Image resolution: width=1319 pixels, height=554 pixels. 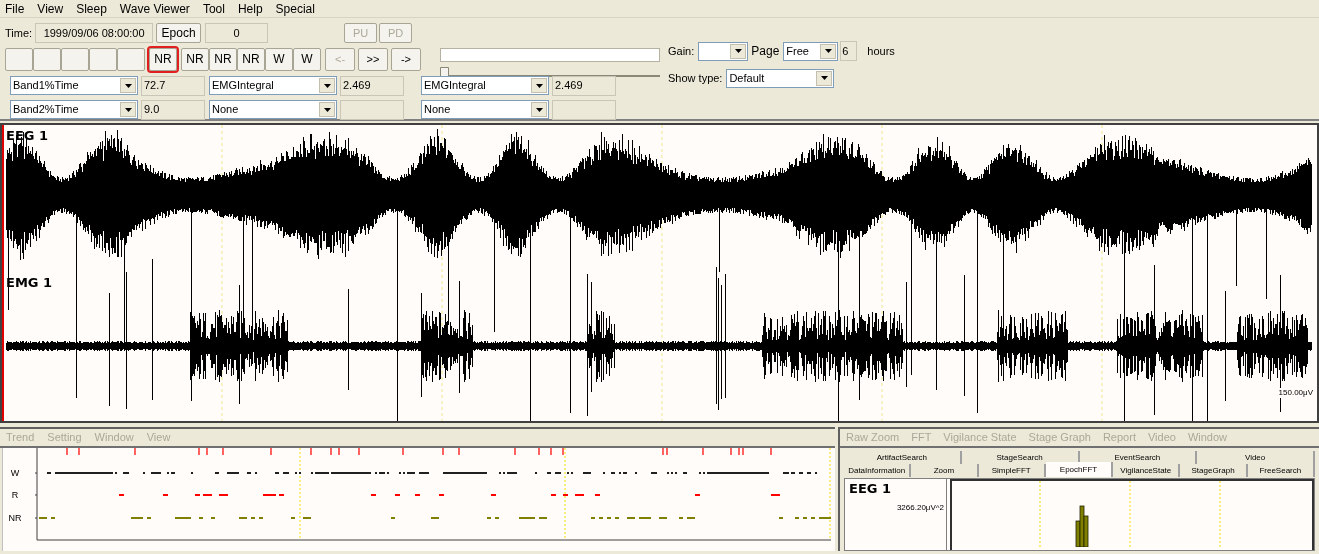 I want to click on tab: EpochFFT, so click(x=1079, y=469).